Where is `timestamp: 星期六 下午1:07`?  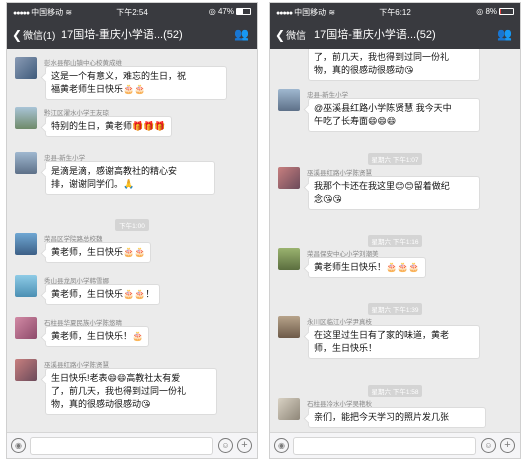
timestamp: 星期六 下午1:07 is located at coordinates (395, 158).